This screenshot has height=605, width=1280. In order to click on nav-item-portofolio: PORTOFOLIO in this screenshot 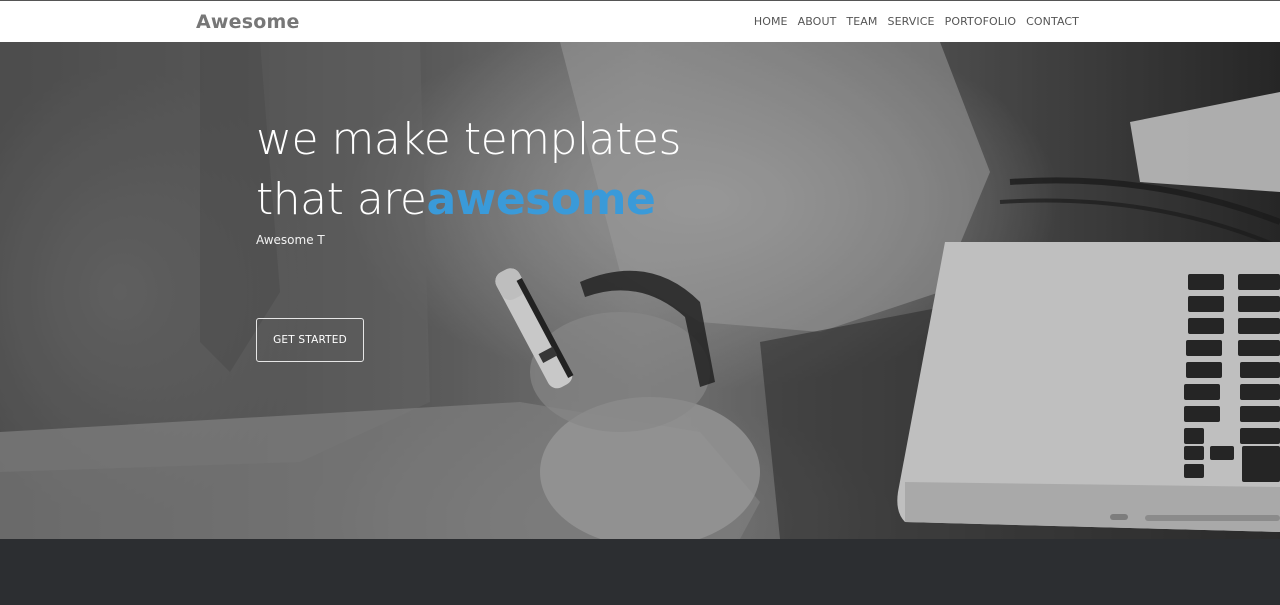, I will do `click(981, 21)`.